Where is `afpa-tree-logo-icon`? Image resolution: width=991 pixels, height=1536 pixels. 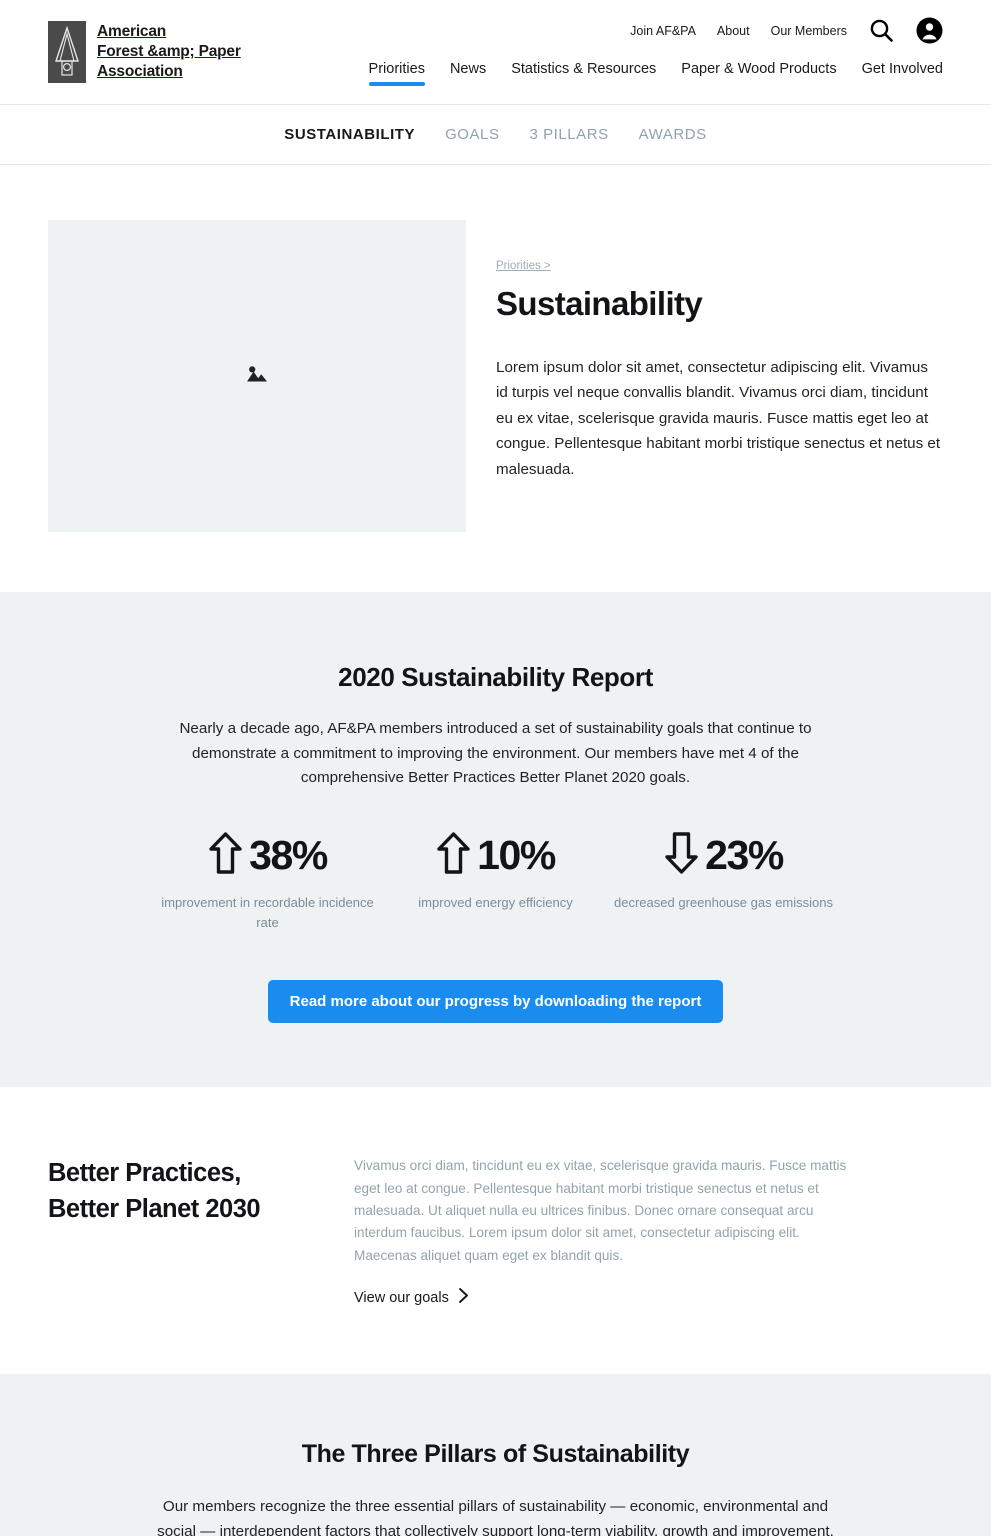
afpa-tree-logo-icon is located at coordinates (67, 52).